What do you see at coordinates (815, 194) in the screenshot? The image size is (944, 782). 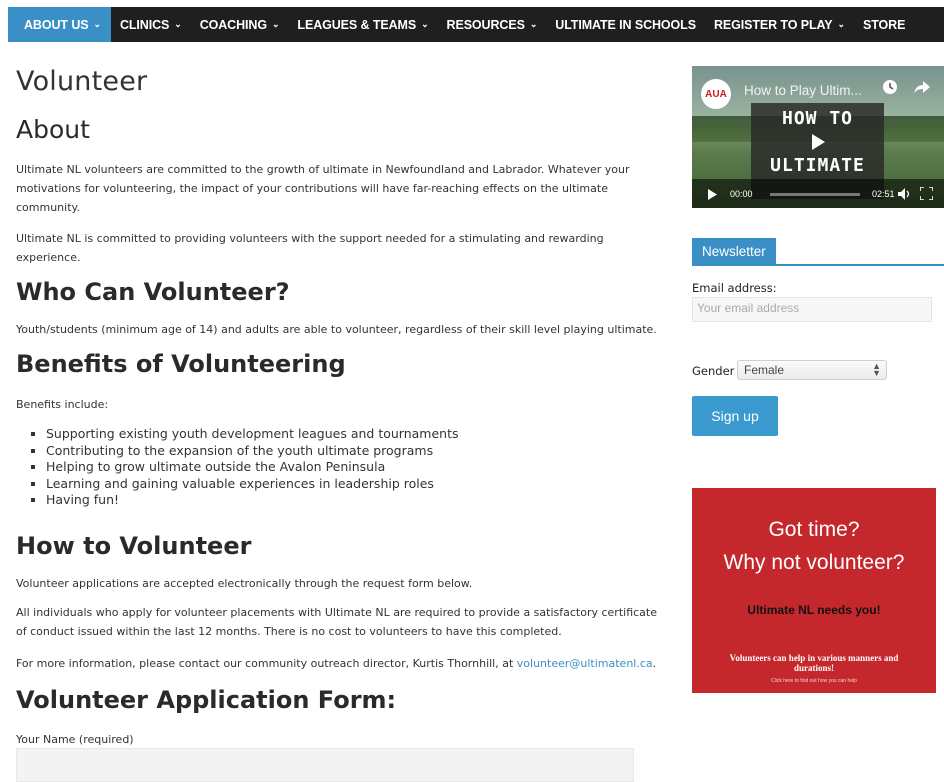 I see `progress-bar` at bounding box center [815, 194].